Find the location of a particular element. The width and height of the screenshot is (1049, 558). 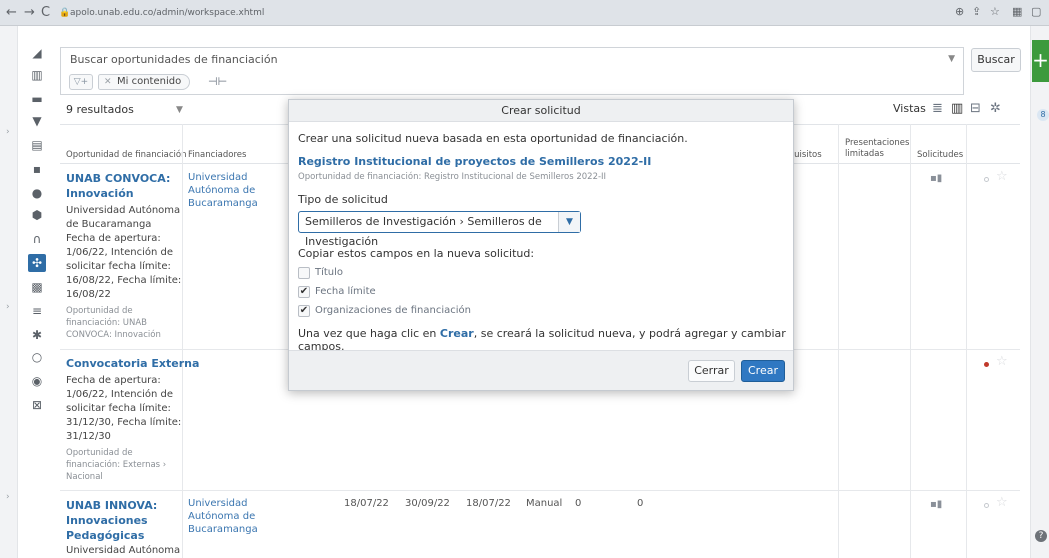

deadline: 18/07/22 is located at coordinates (488, 503).